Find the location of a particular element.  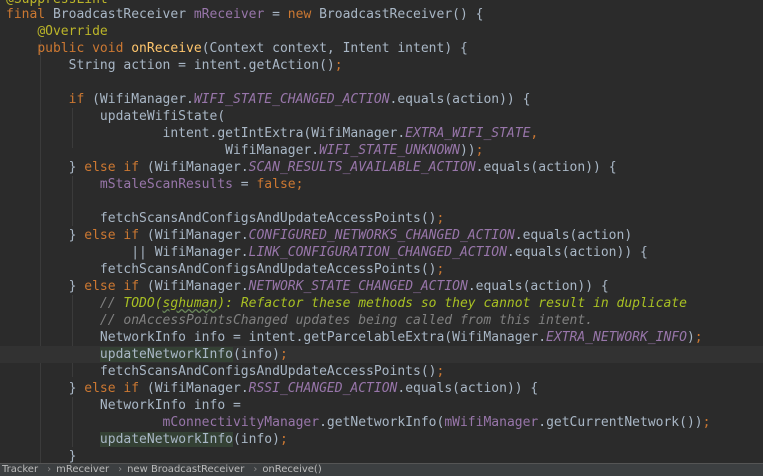

code-line: NetworkInfo info = is located at coordinates (384, 405).